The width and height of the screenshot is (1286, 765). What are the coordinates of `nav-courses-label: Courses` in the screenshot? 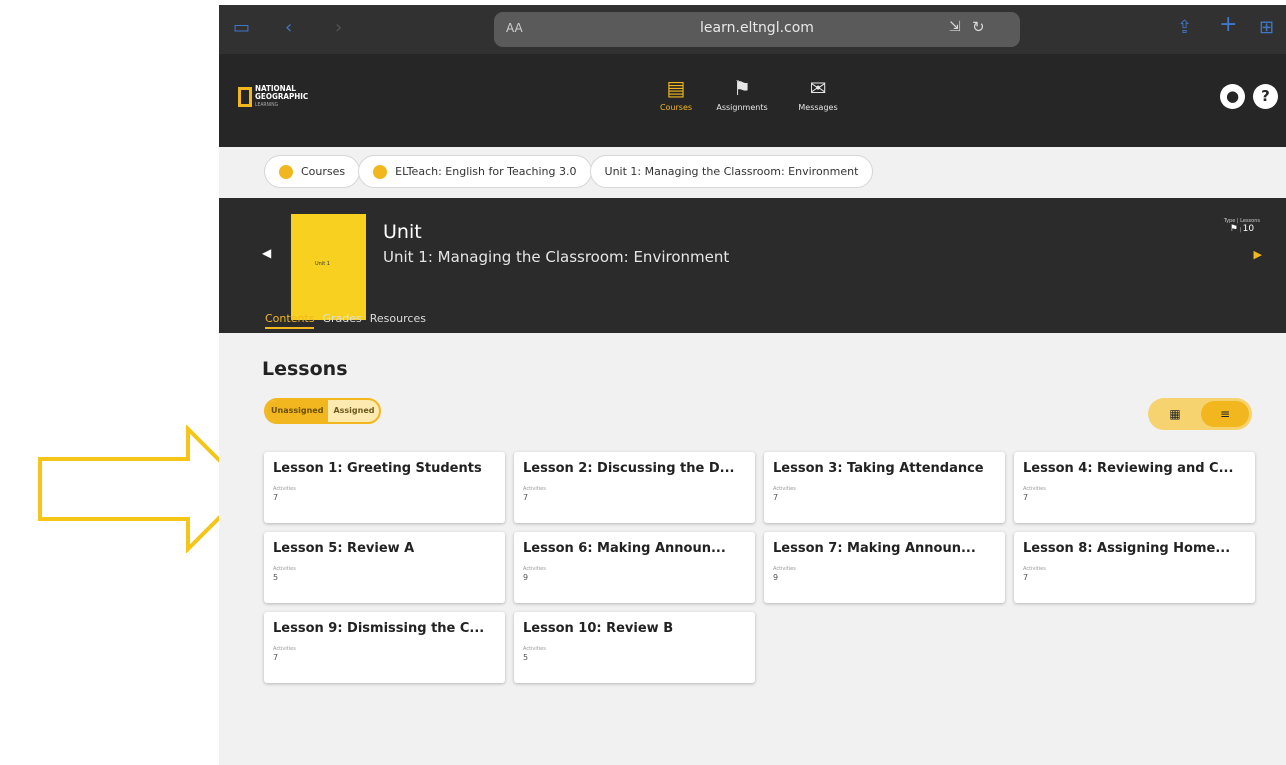 It's located at (676, 107).